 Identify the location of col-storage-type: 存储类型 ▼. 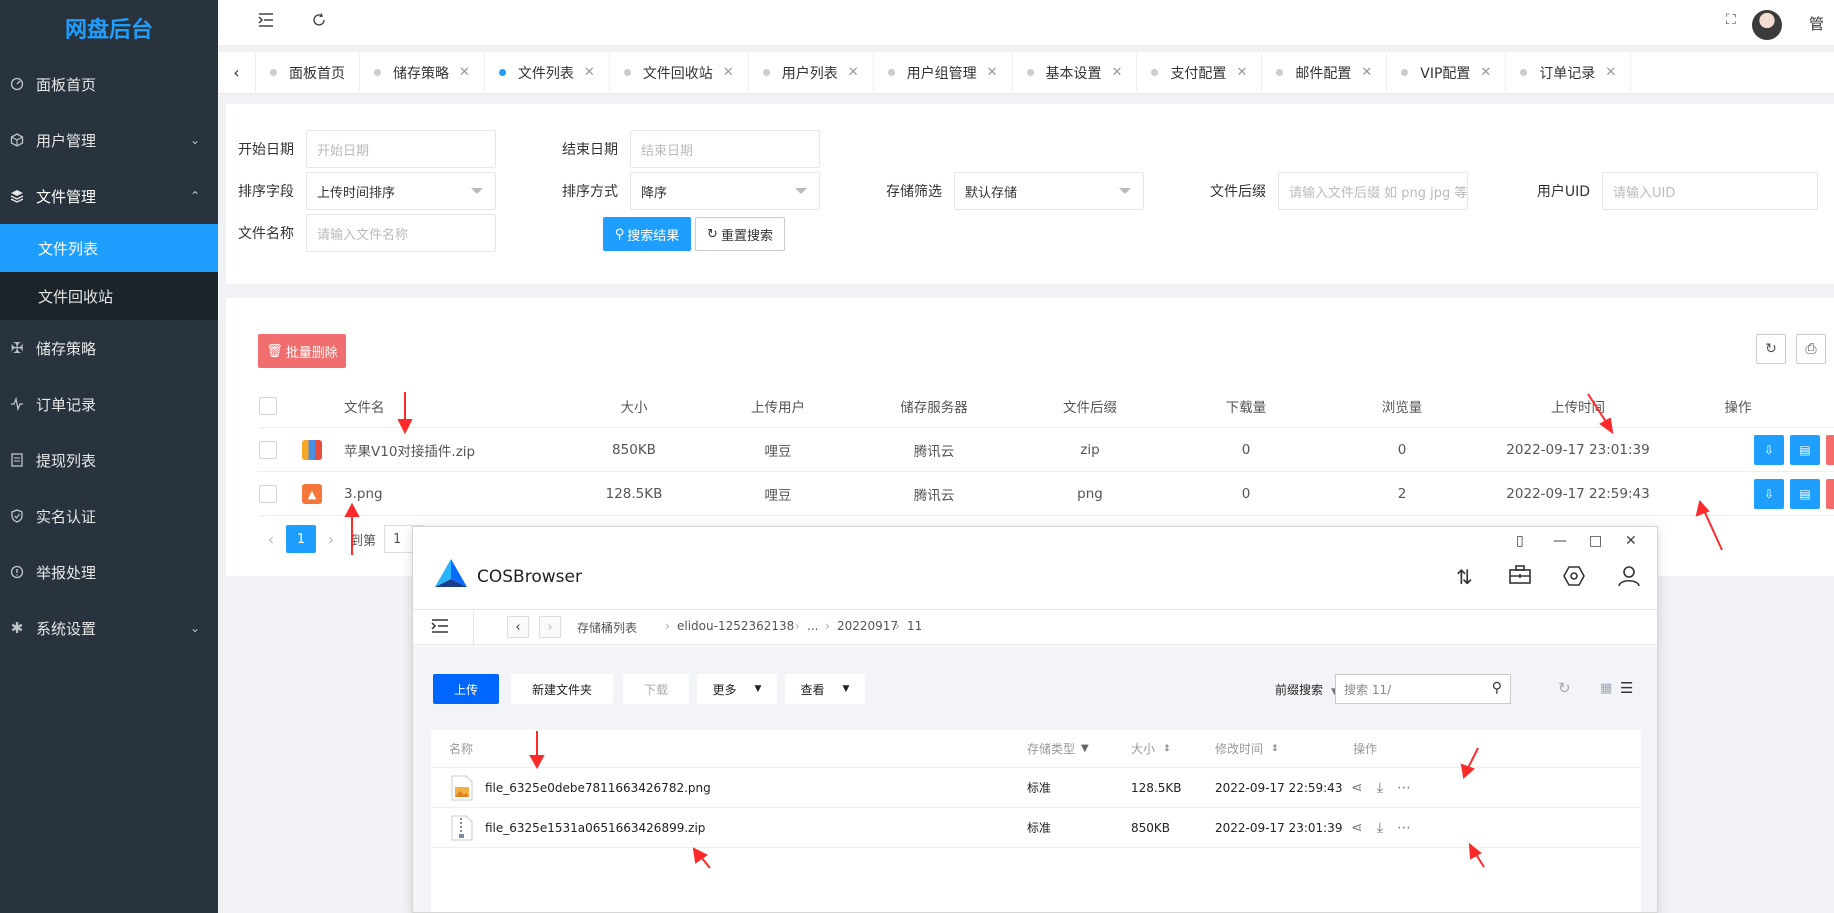
(1058, 748).